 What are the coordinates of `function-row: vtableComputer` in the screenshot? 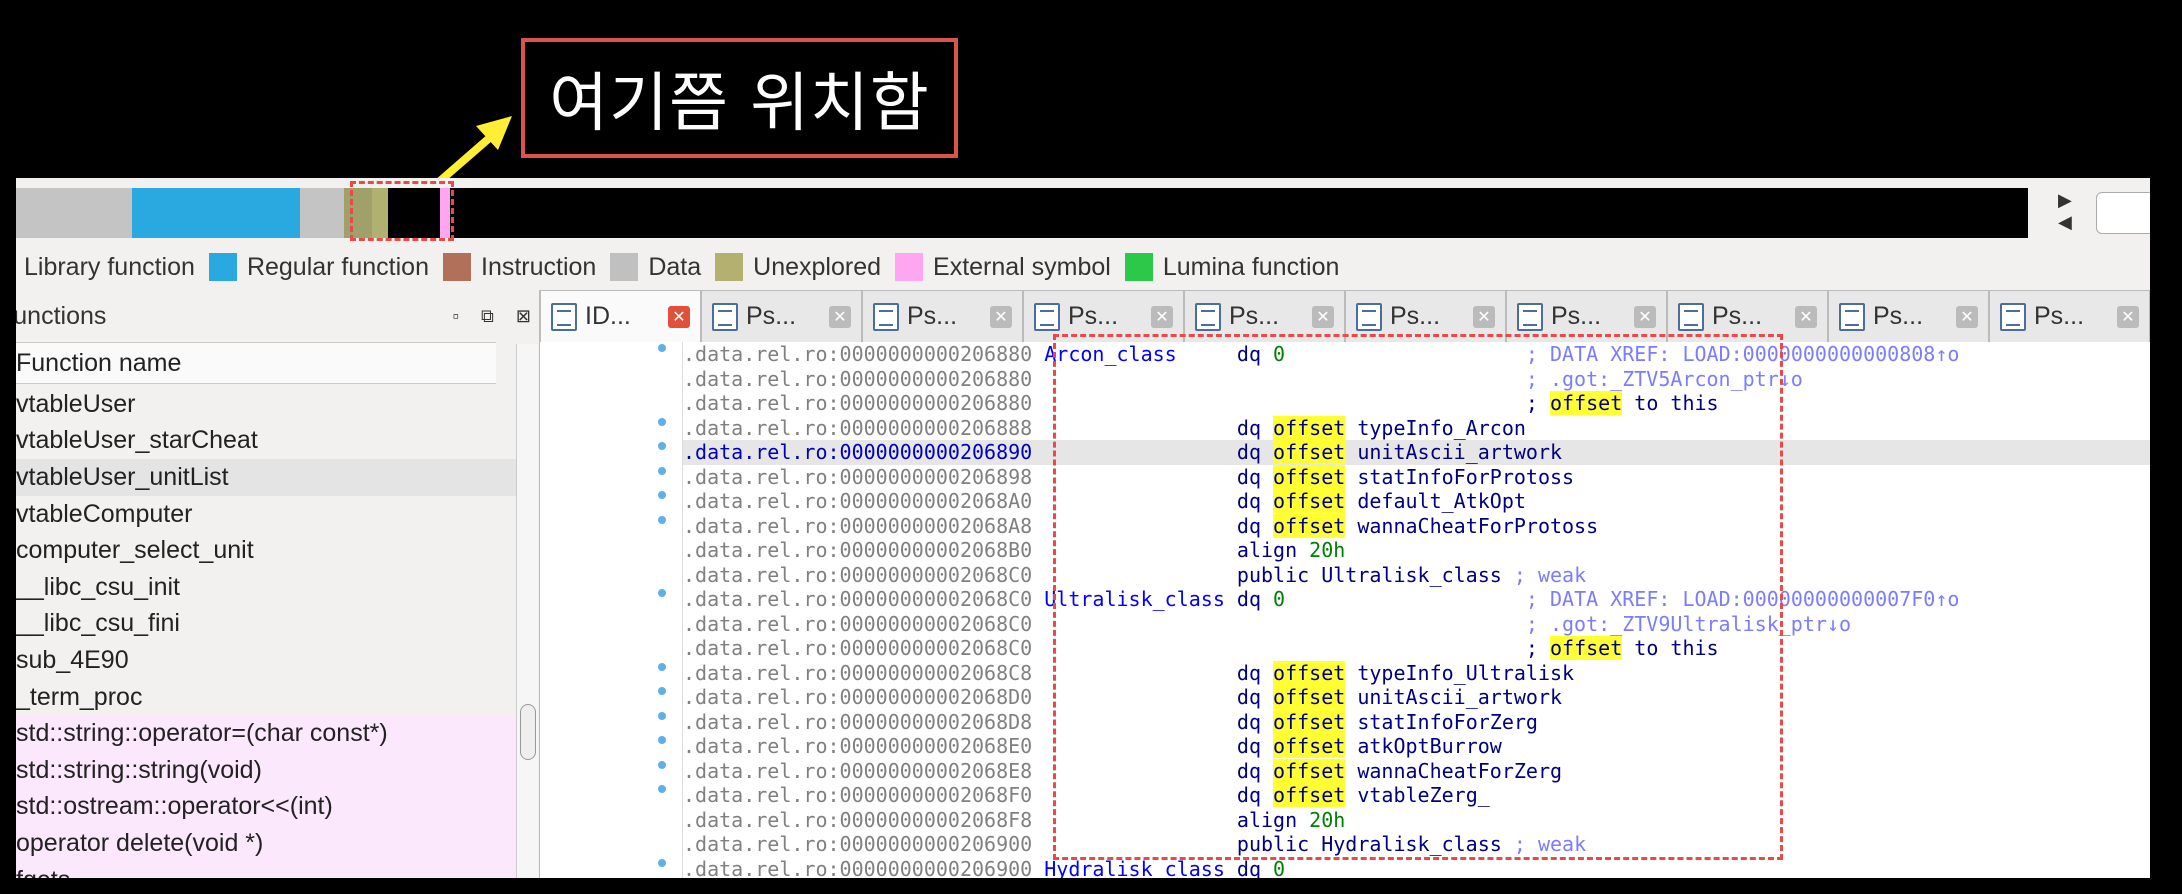 It's located at (266, 514).